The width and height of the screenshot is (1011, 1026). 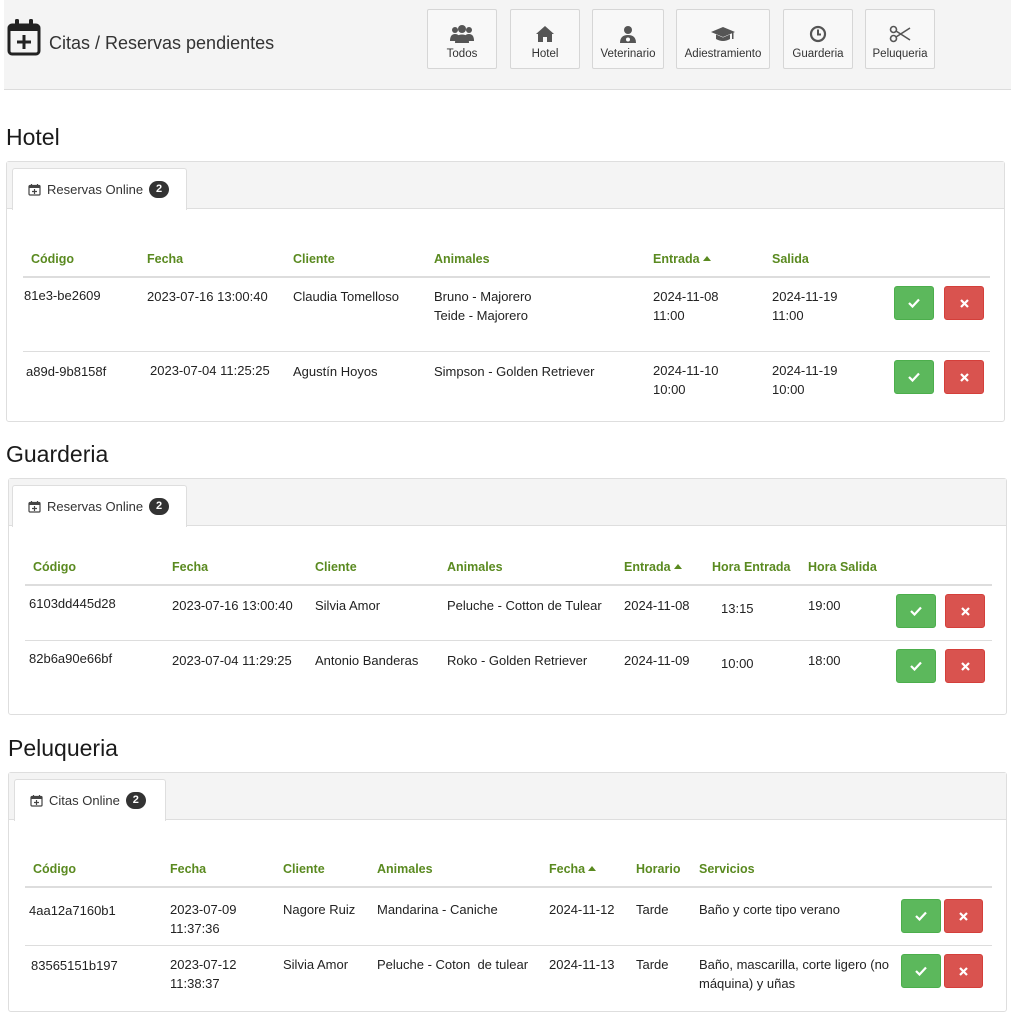 What do you see at coordinates (567, 869) in the screenshot?
I see `col-header-fecha-cita-label: Fecha` at bounding box center [567, 869].